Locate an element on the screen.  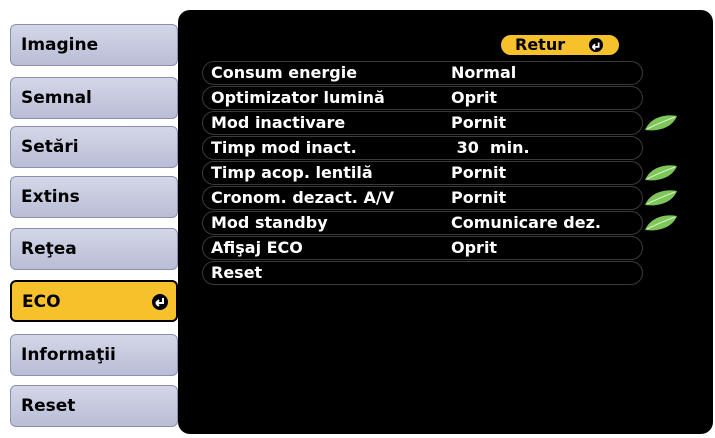
sidebar-item-label: Extins is located at coordinates (50, 197).